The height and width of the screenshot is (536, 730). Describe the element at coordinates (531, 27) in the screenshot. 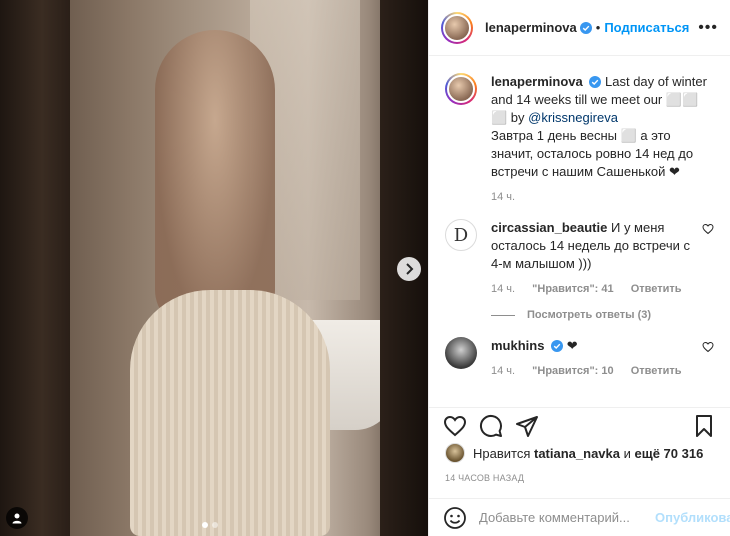

I see `author-username: lenaperminova` at that location.